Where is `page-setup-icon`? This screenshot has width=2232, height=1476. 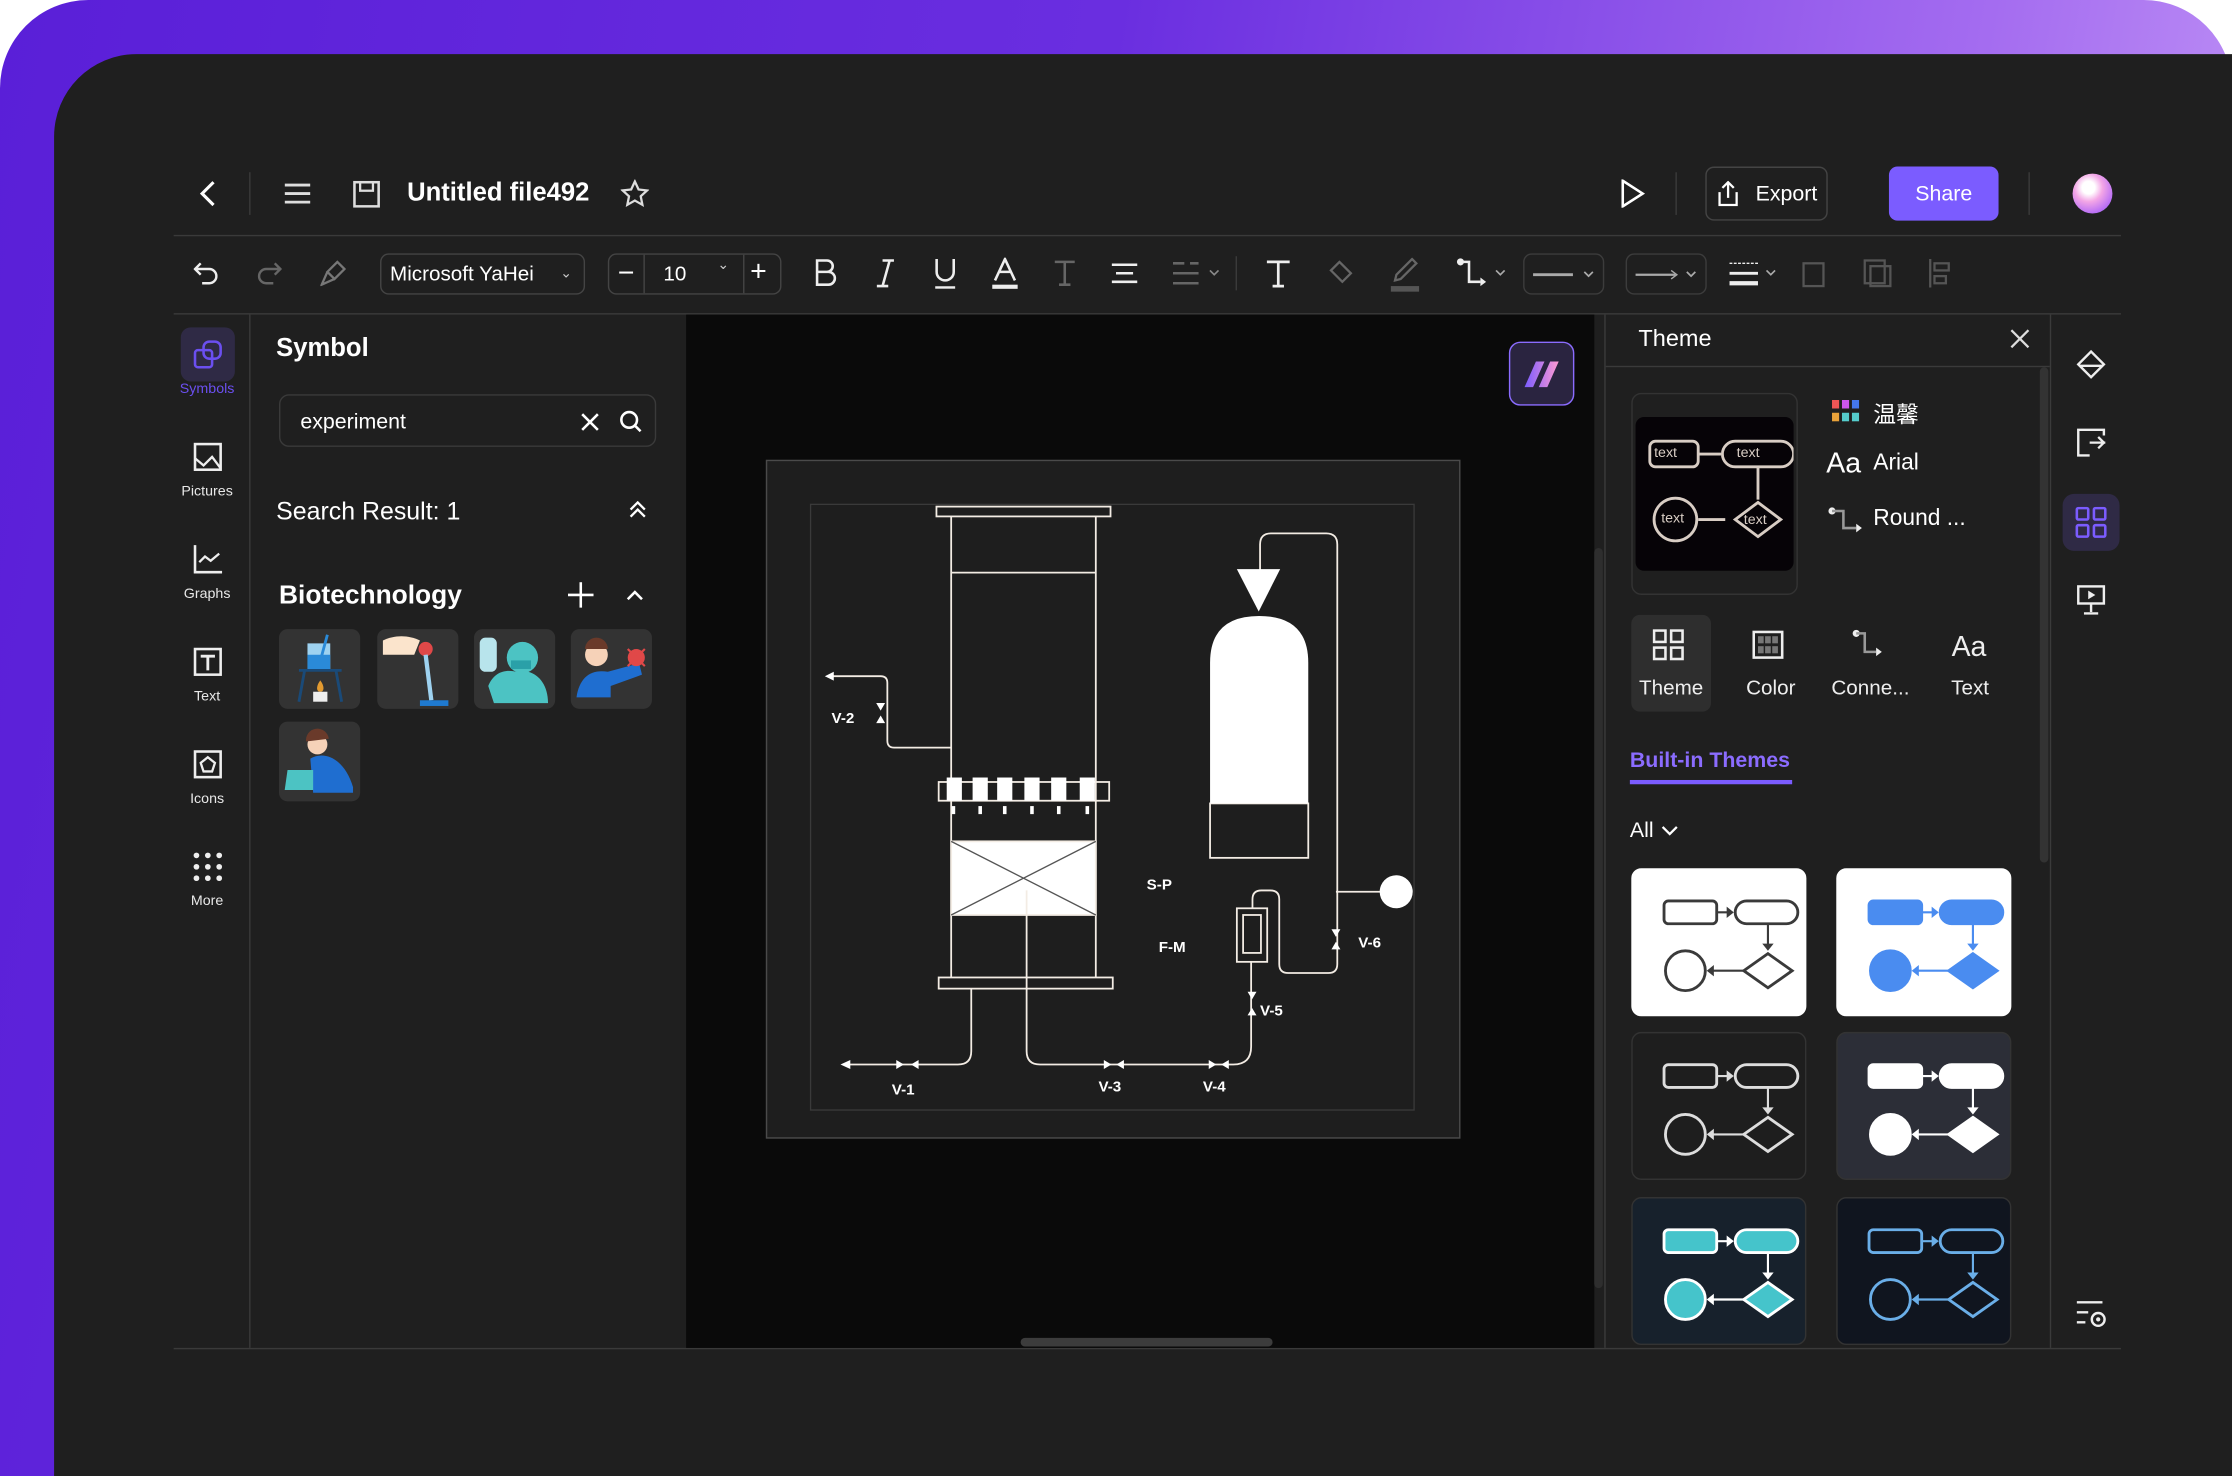 page-setup-icon is located at coordinates (2091, 443).